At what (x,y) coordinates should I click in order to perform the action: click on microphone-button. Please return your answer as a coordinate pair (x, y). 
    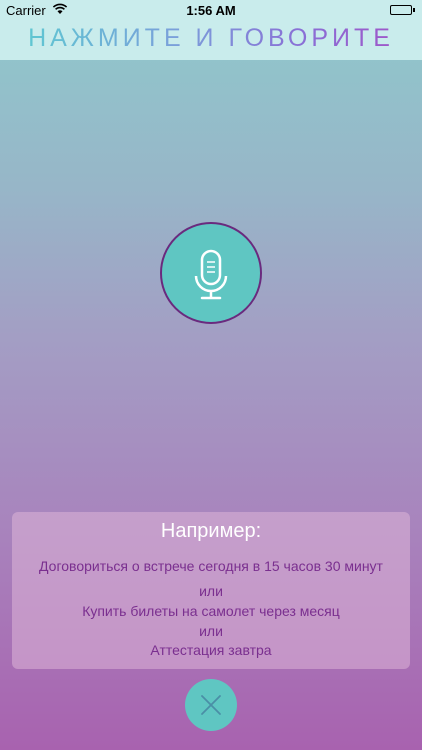
    Looking at the image, I should click on (211, 273).